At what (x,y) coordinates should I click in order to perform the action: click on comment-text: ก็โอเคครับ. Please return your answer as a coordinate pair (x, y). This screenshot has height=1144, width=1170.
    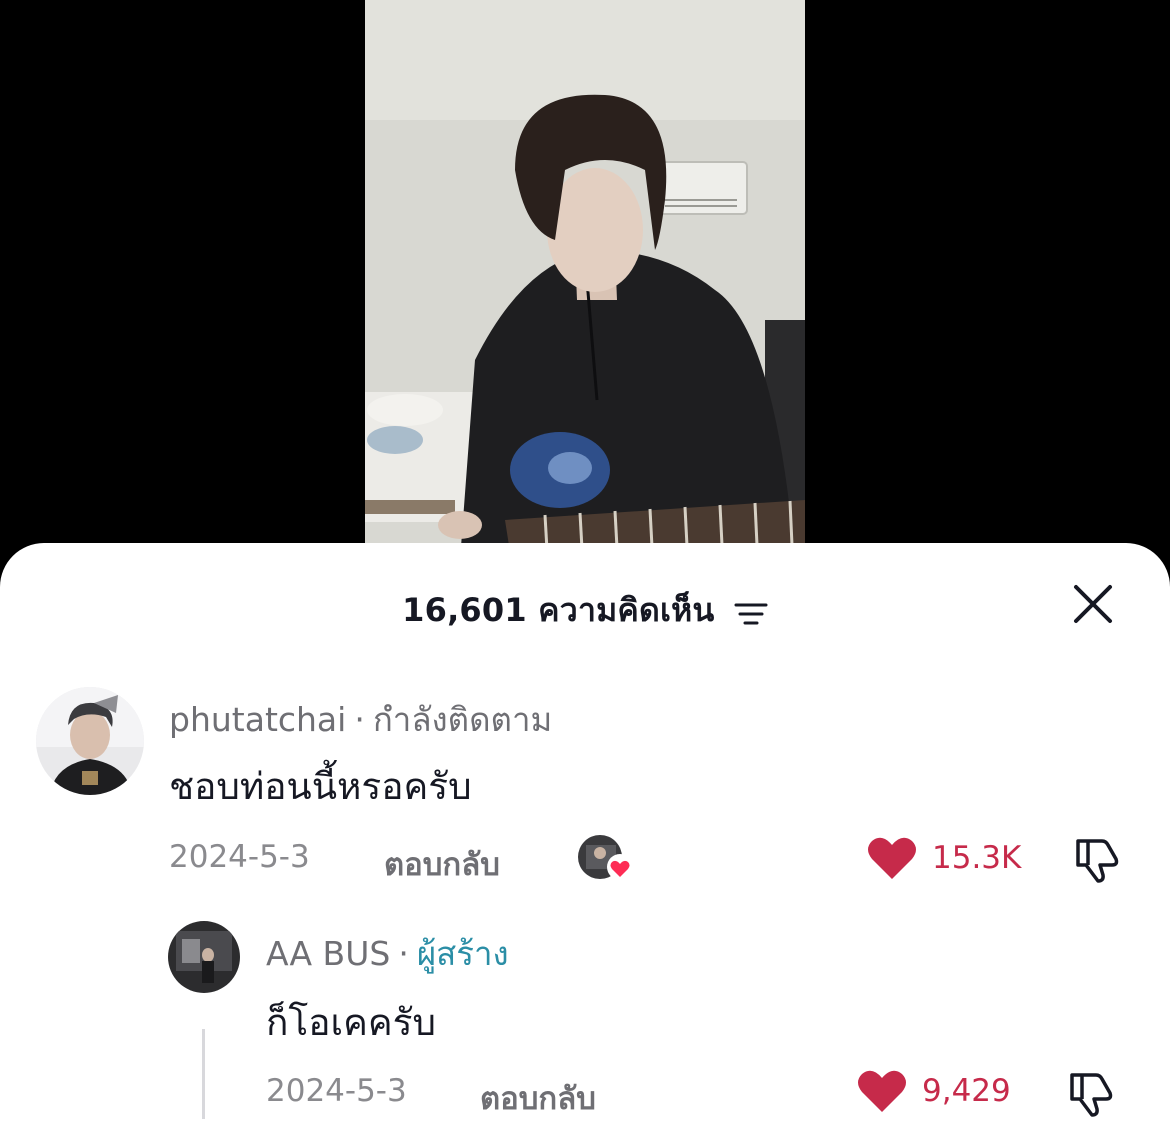
    Looking at the image, I should click on (351, 1022).